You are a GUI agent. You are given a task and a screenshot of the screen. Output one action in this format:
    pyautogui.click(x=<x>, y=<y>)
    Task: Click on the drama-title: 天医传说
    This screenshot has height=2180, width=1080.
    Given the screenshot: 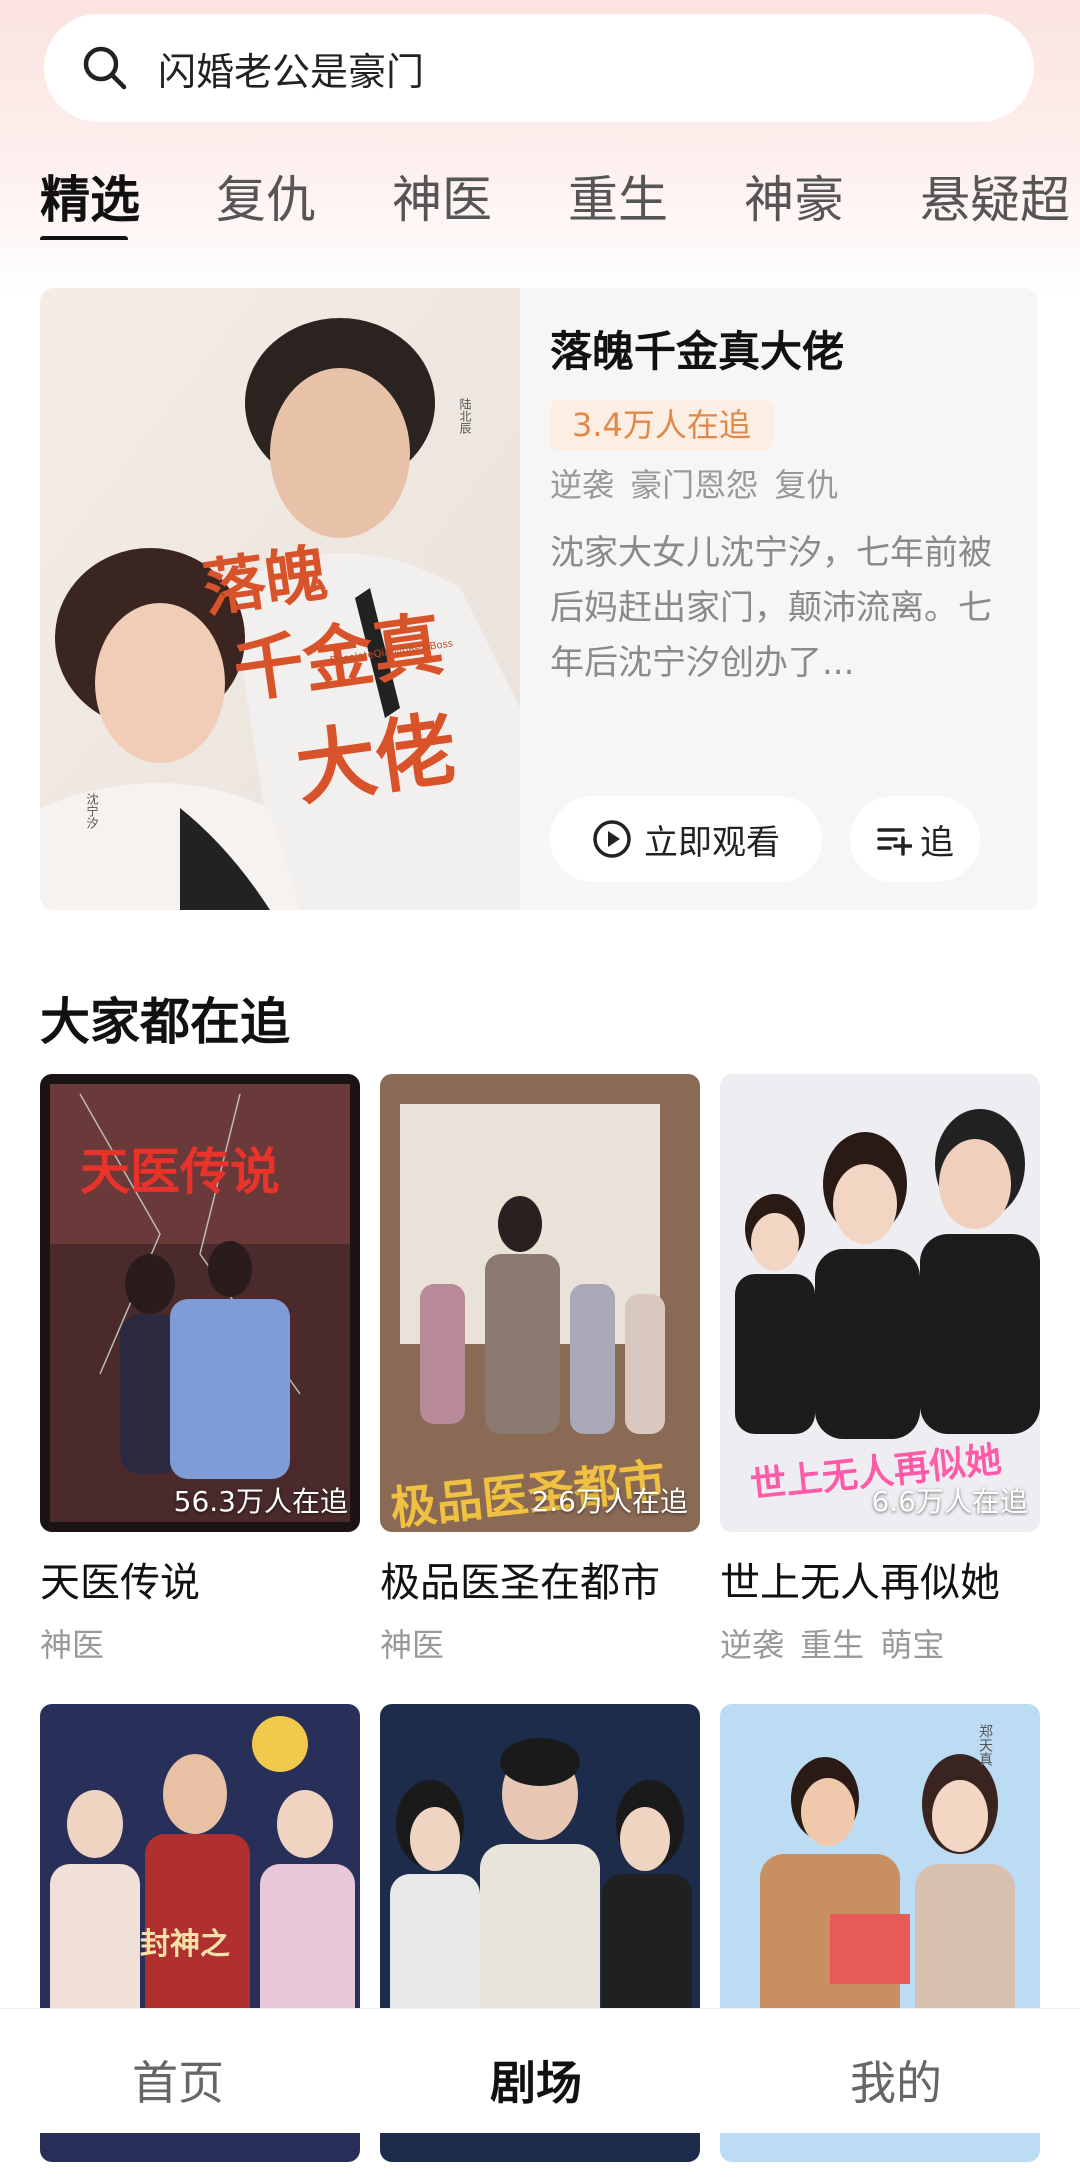 What is the action you would take?
    pyautogui.click(x=120, y=1583)
    